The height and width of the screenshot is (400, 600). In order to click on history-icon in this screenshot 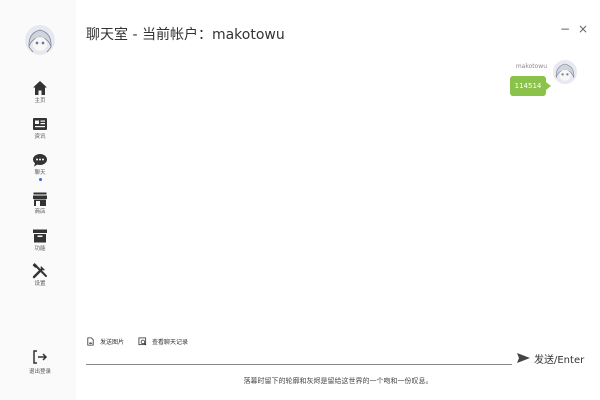, I will do `click(142, 340)`.